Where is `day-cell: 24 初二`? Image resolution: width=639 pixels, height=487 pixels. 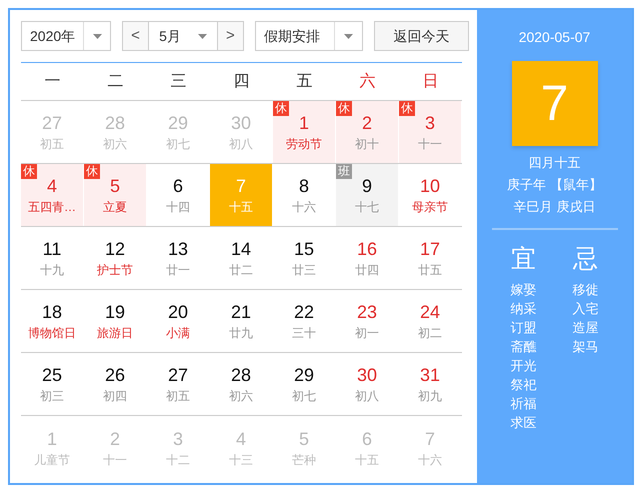
day-cell: 24 初二 is located at coordinates (430, 321).